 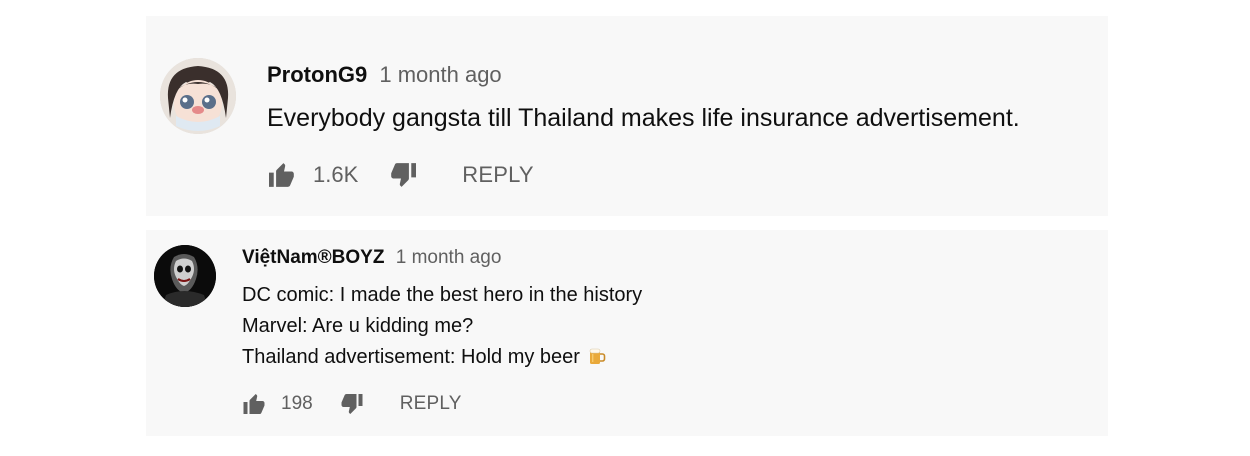 What do you see at coordinates (597, 359) in the screenshot?
I see `beer-mug-icon` at bounding box center [597, 359].